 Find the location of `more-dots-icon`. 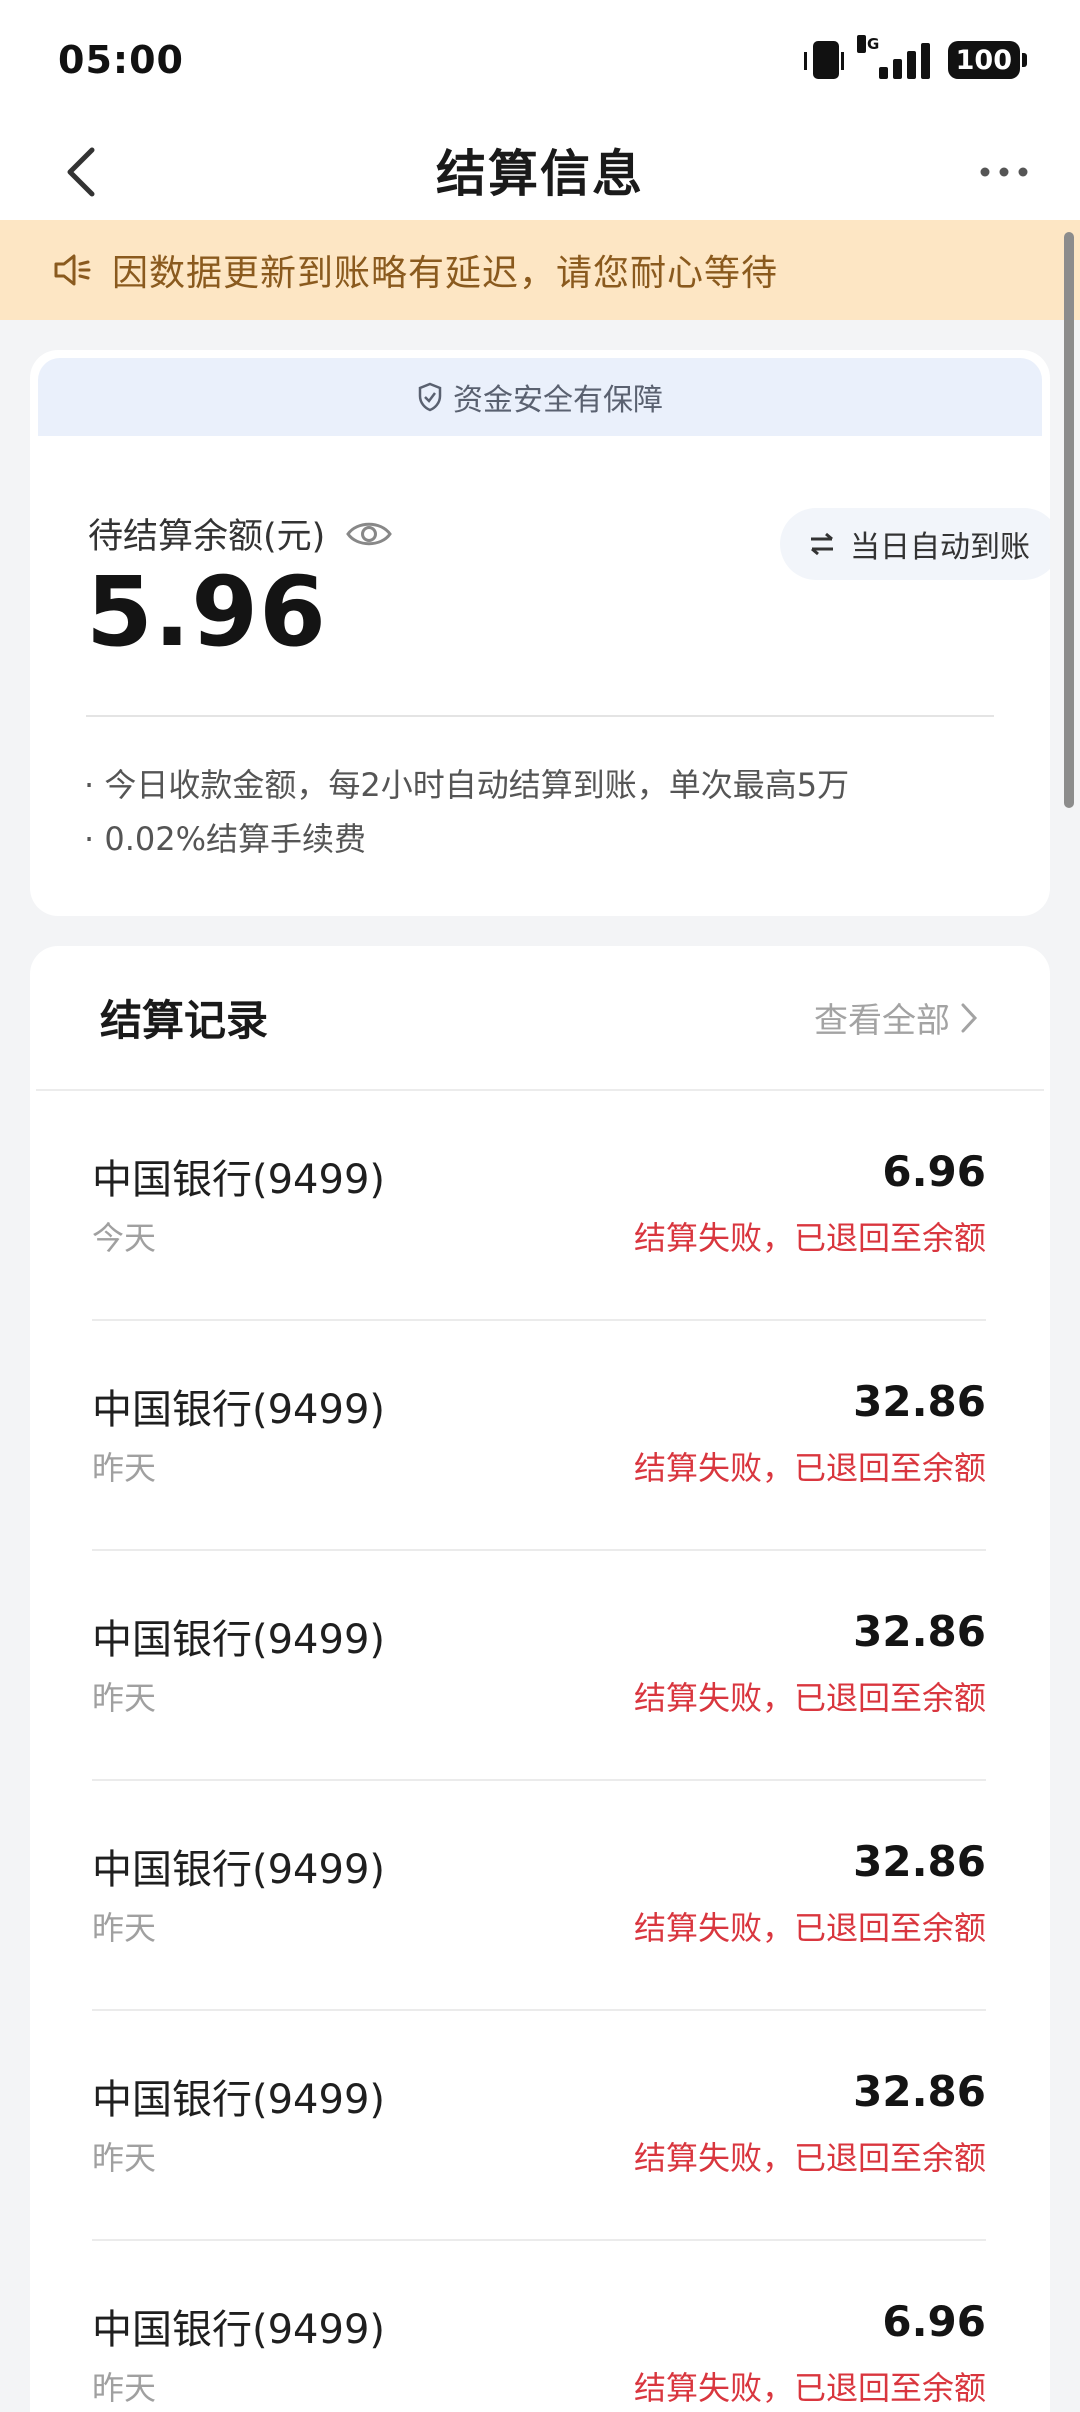

more-dots-icon is located at coordinates (1004, 172).